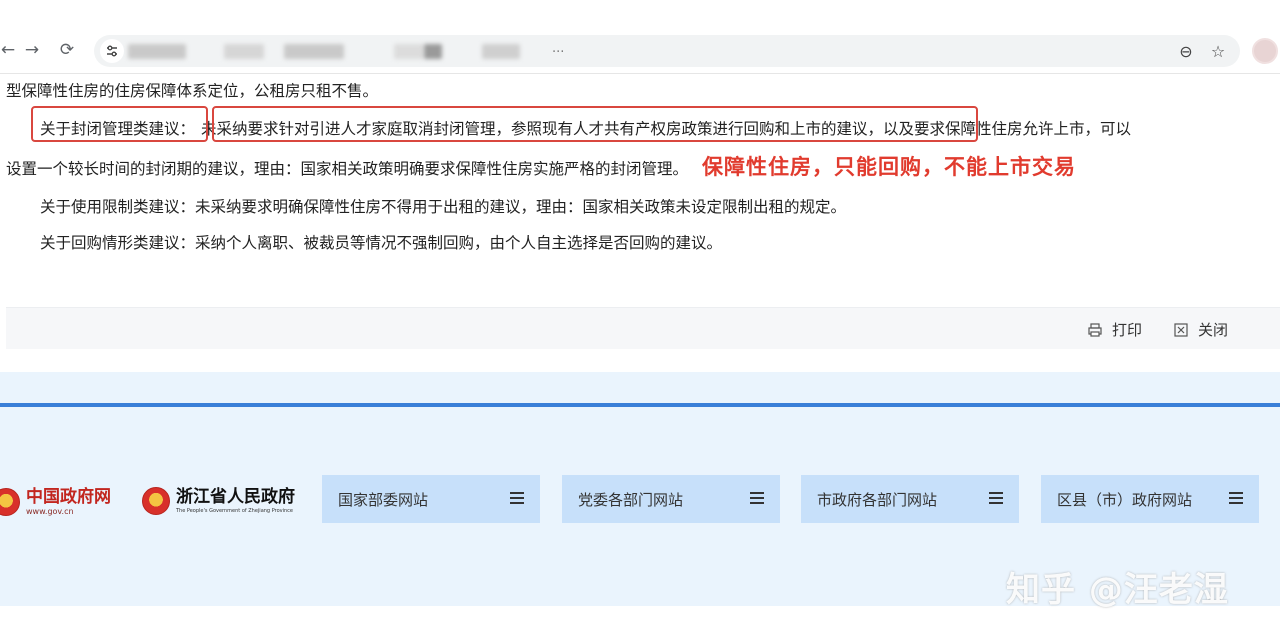 The height and width of the screenshot is (640, 1280). Describe the element at coordinates (643, 328) in the screenshot. I see `article-toolbar: 打印 关闭` at that location.